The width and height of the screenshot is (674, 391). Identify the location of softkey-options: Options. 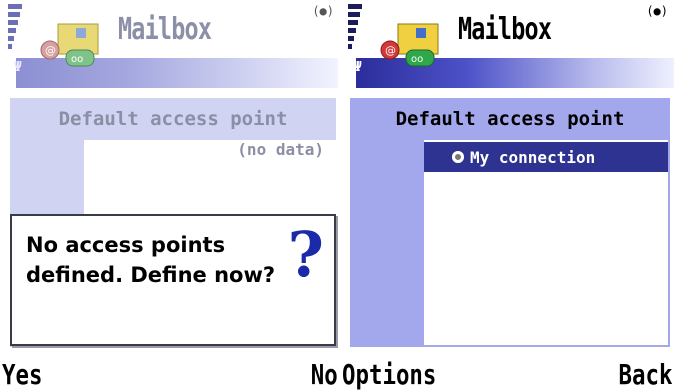
(389, 374).